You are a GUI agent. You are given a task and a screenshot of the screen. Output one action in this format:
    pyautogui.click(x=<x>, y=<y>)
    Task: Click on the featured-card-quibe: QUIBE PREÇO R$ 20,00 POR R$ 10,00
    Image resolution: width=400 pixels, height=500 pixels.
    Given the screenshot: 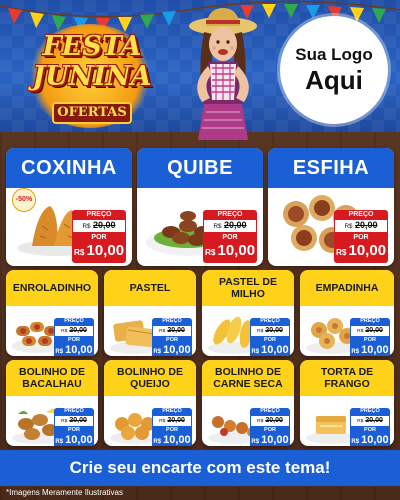 What is the action you would take?
    pyautogui.click(x=200, y=207)
    